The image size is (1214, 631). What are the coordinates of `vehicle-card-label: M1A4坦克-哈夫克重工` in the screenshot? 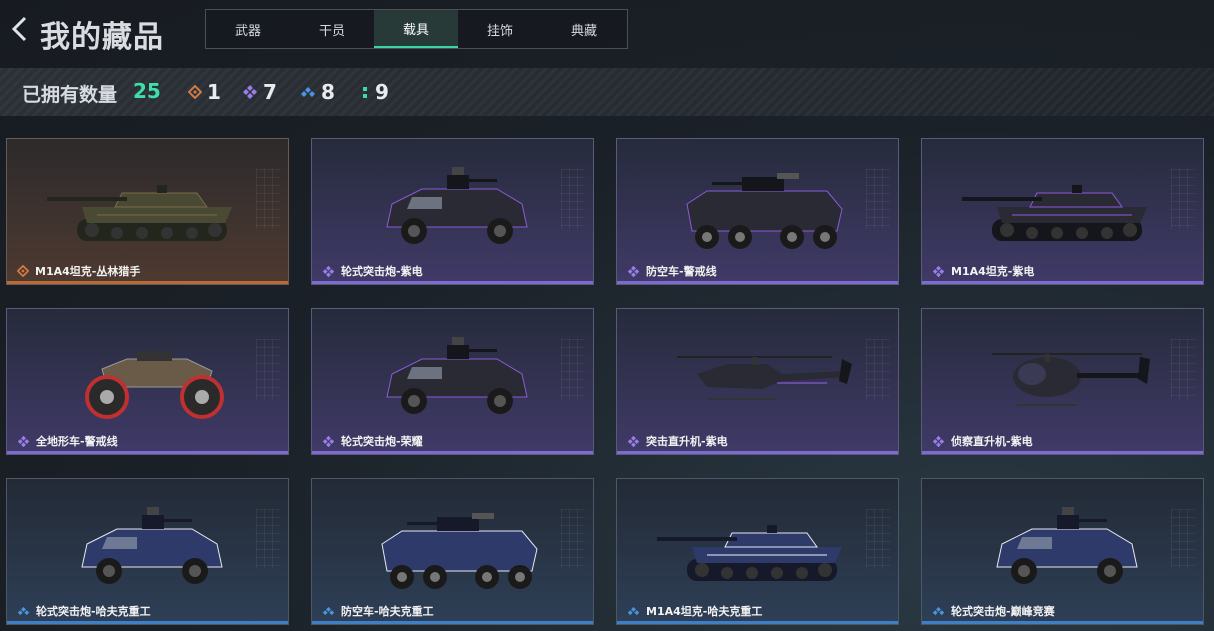 It's located at (694, 611).